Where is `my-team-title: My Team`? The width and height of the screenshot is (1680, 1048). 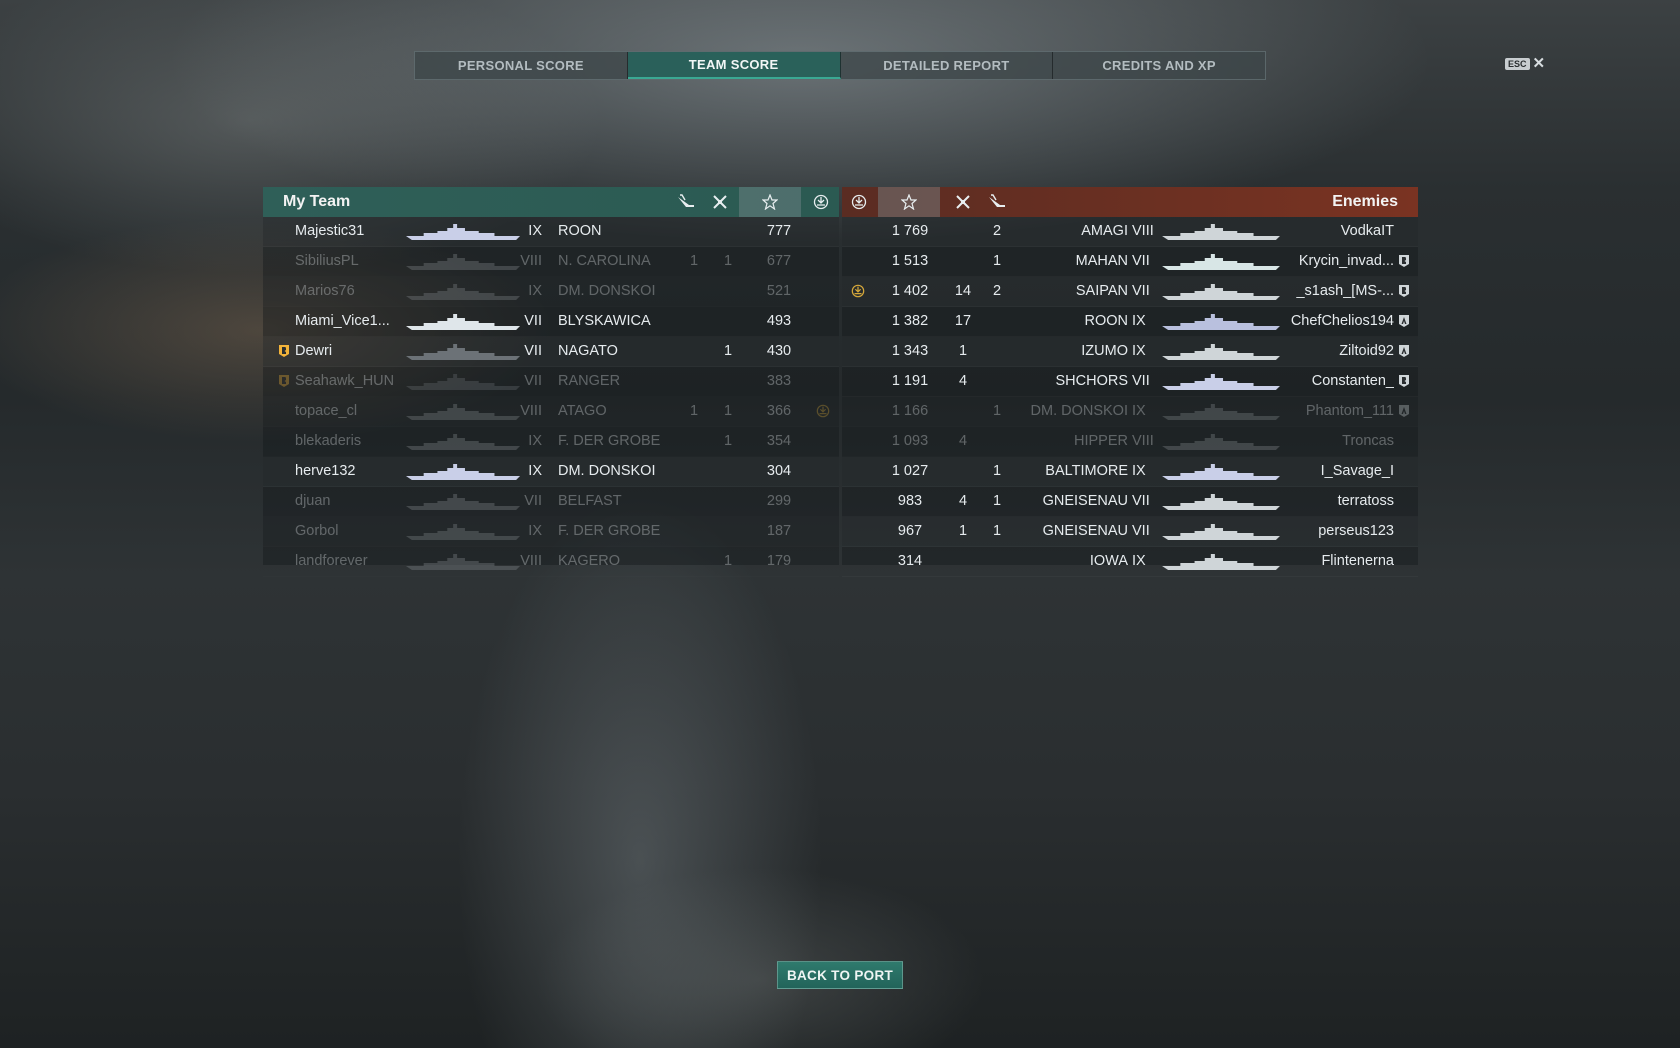 my-team-title: My Team is located at coordinates (317, 201).